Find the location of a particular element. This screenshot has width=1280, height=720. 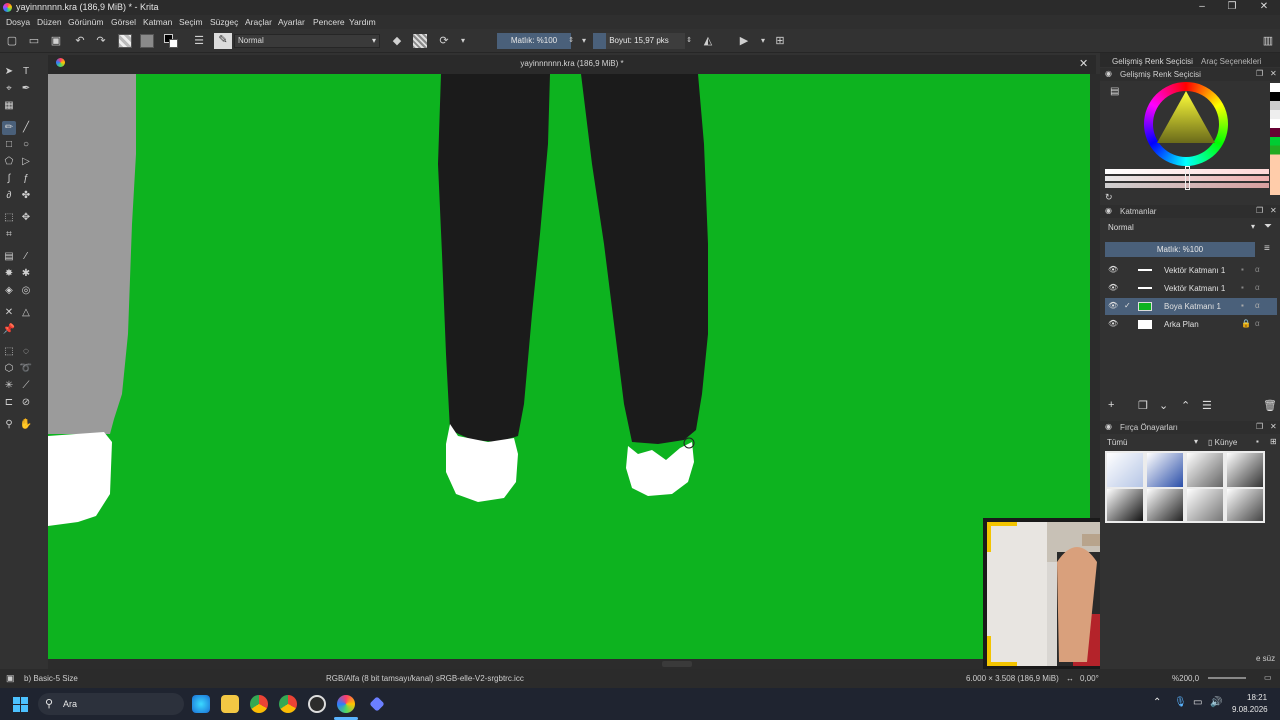

recent-colors-strip is located at coordinates (1275, 139).